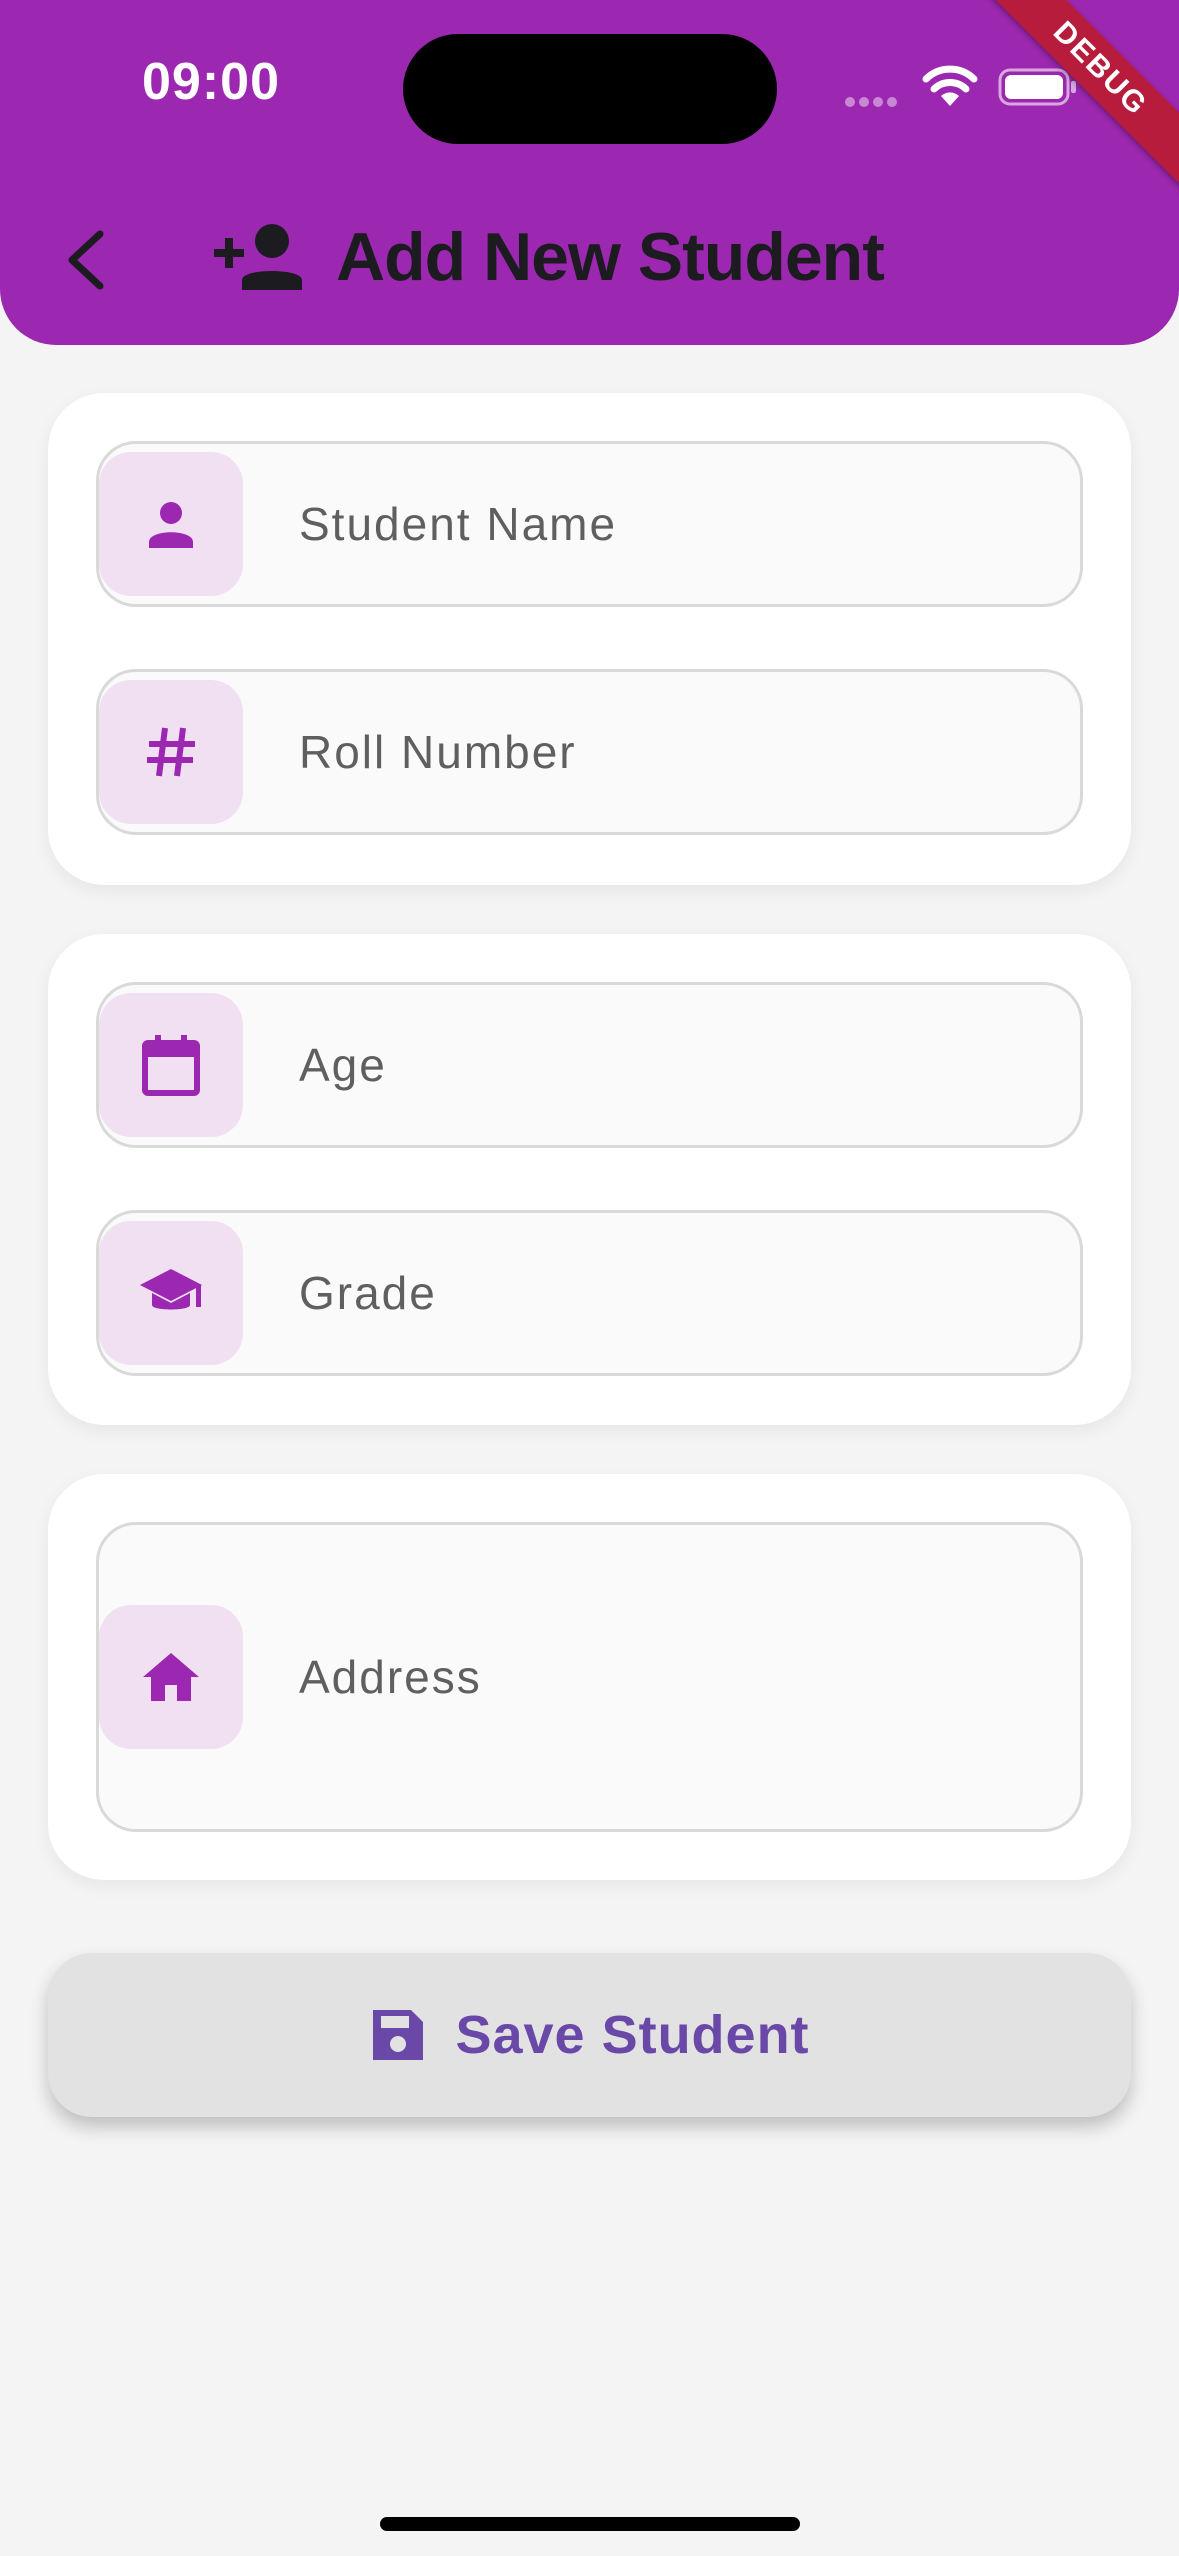 The width and height of the screenshot is (1179, 2556). I want to click on hash-icon, so click(171, 752).